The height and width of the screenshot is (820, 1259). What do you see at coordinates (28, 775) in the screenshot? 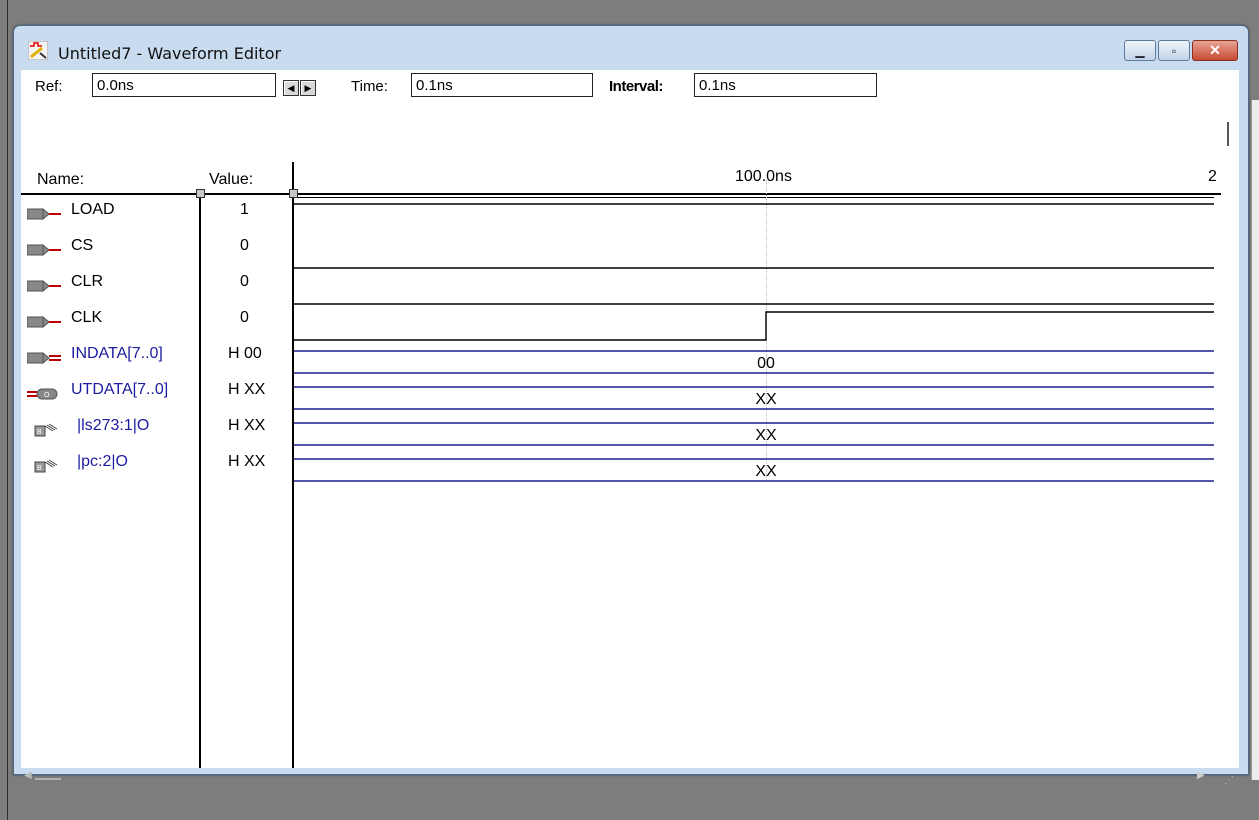
I see `scroll-left-icon: ◀` at bounding box center [28, 775].